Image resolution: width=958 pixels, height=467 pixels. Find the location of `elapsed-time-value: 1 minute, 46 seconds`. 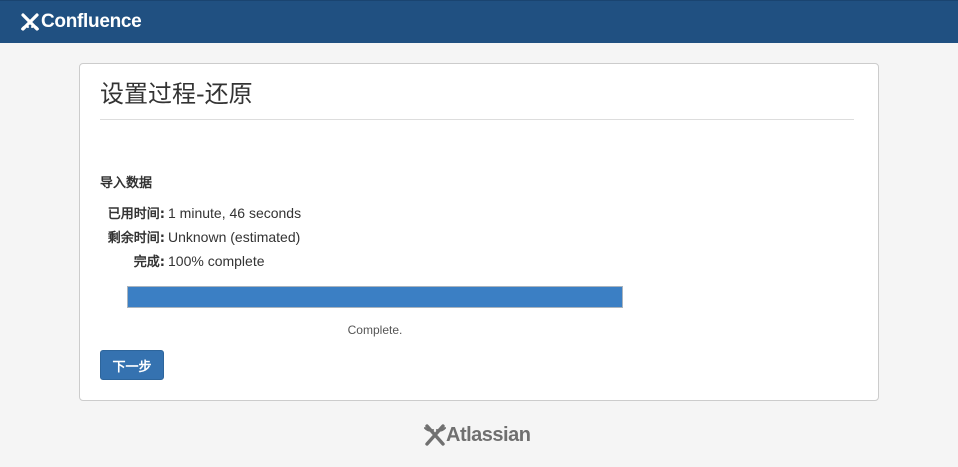

elapsed-time-value: 1 minute, 46 seconds is located at coordinates (235, 213).